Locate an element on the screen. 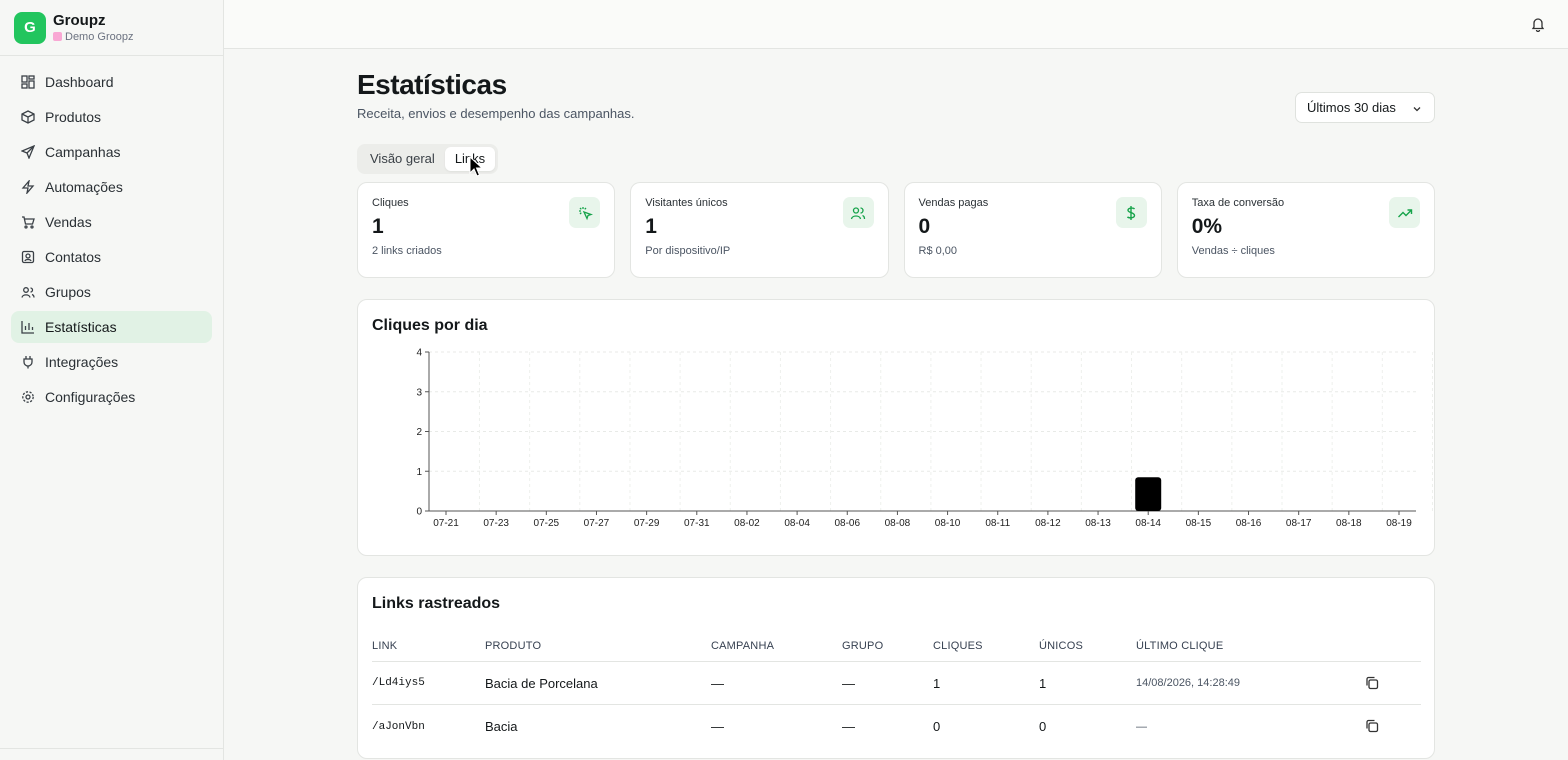 This screenshot has width=1568, height=760. sidebar-item-automacoes: Automações is located at coordinates (111, 187).